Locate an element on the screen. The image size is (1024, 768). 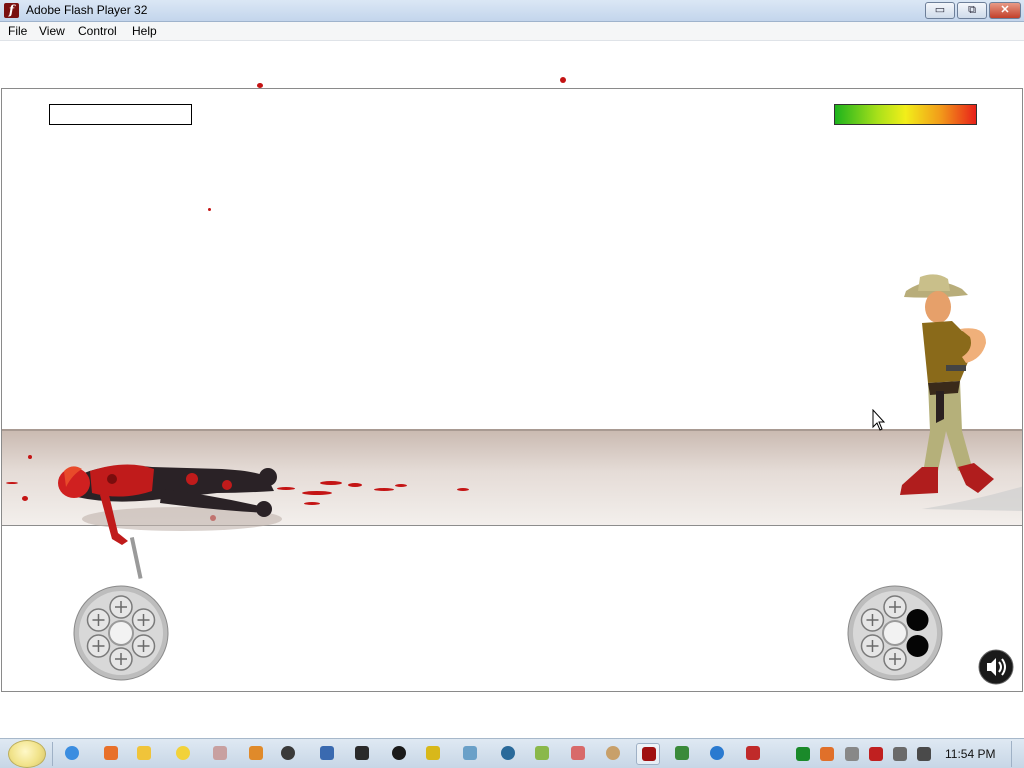
edge-glyph is located at coordinates (717, 753).